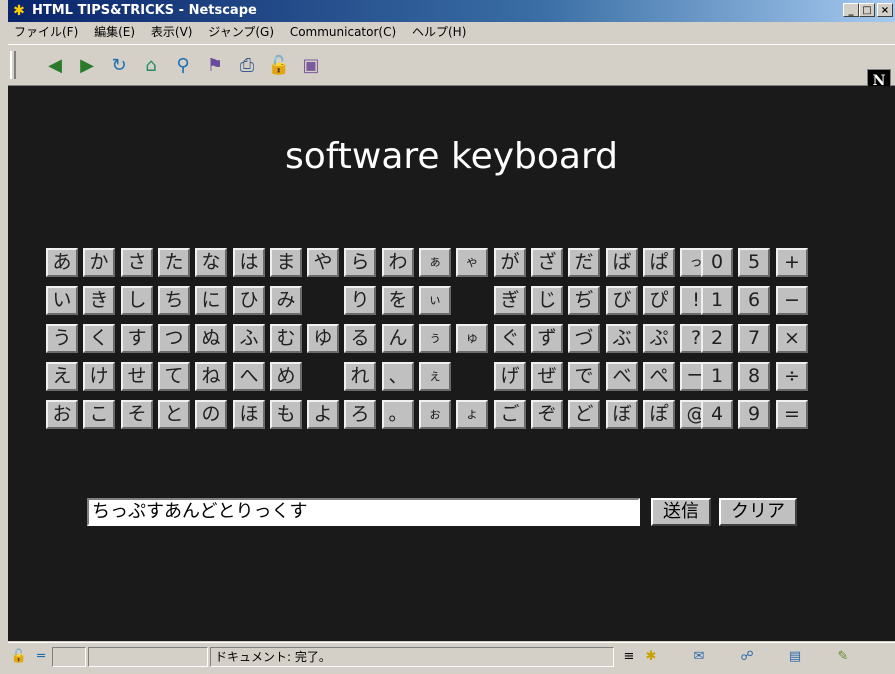 Image resolution: width=895 pixels, height=674 pixels. I want to click on kana-key: う, so click(62, 338).